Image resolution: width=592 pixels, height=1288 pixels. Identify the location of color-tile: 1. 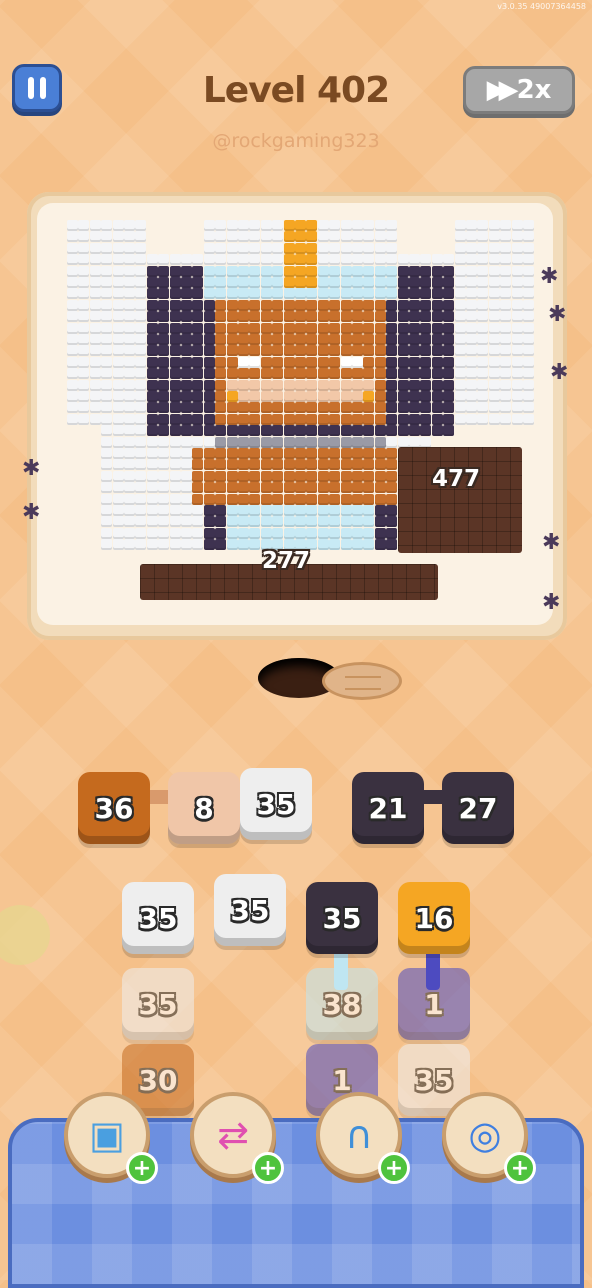
(434, 1004).